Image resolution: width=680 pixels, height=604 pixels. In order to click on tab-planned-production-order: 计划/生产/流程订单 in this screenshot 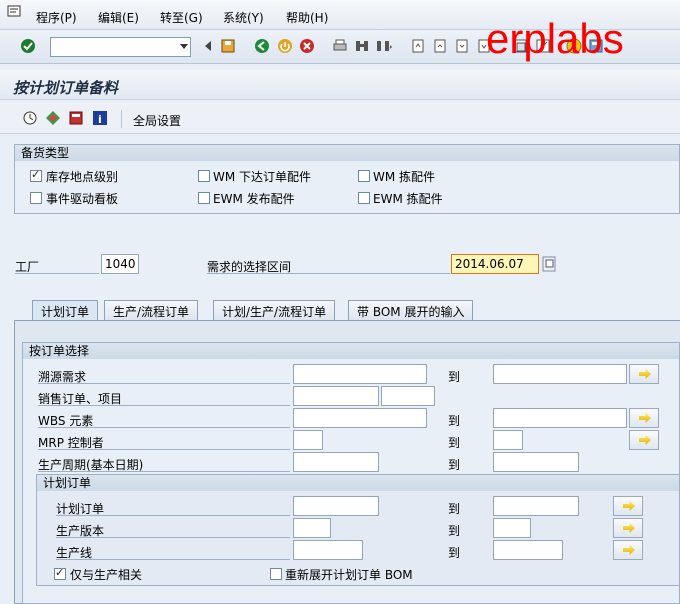, I will do `click(274, 310)`.